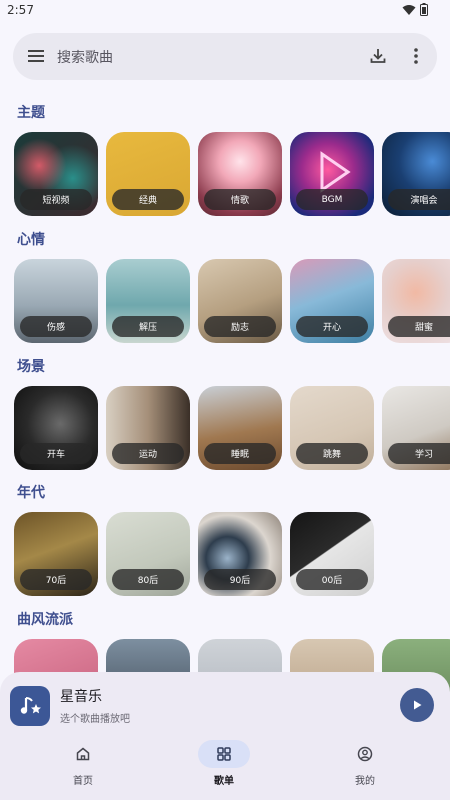  Describe the element at coordinates (378, 56) in the screenshot. I see `download-icon` at that location.